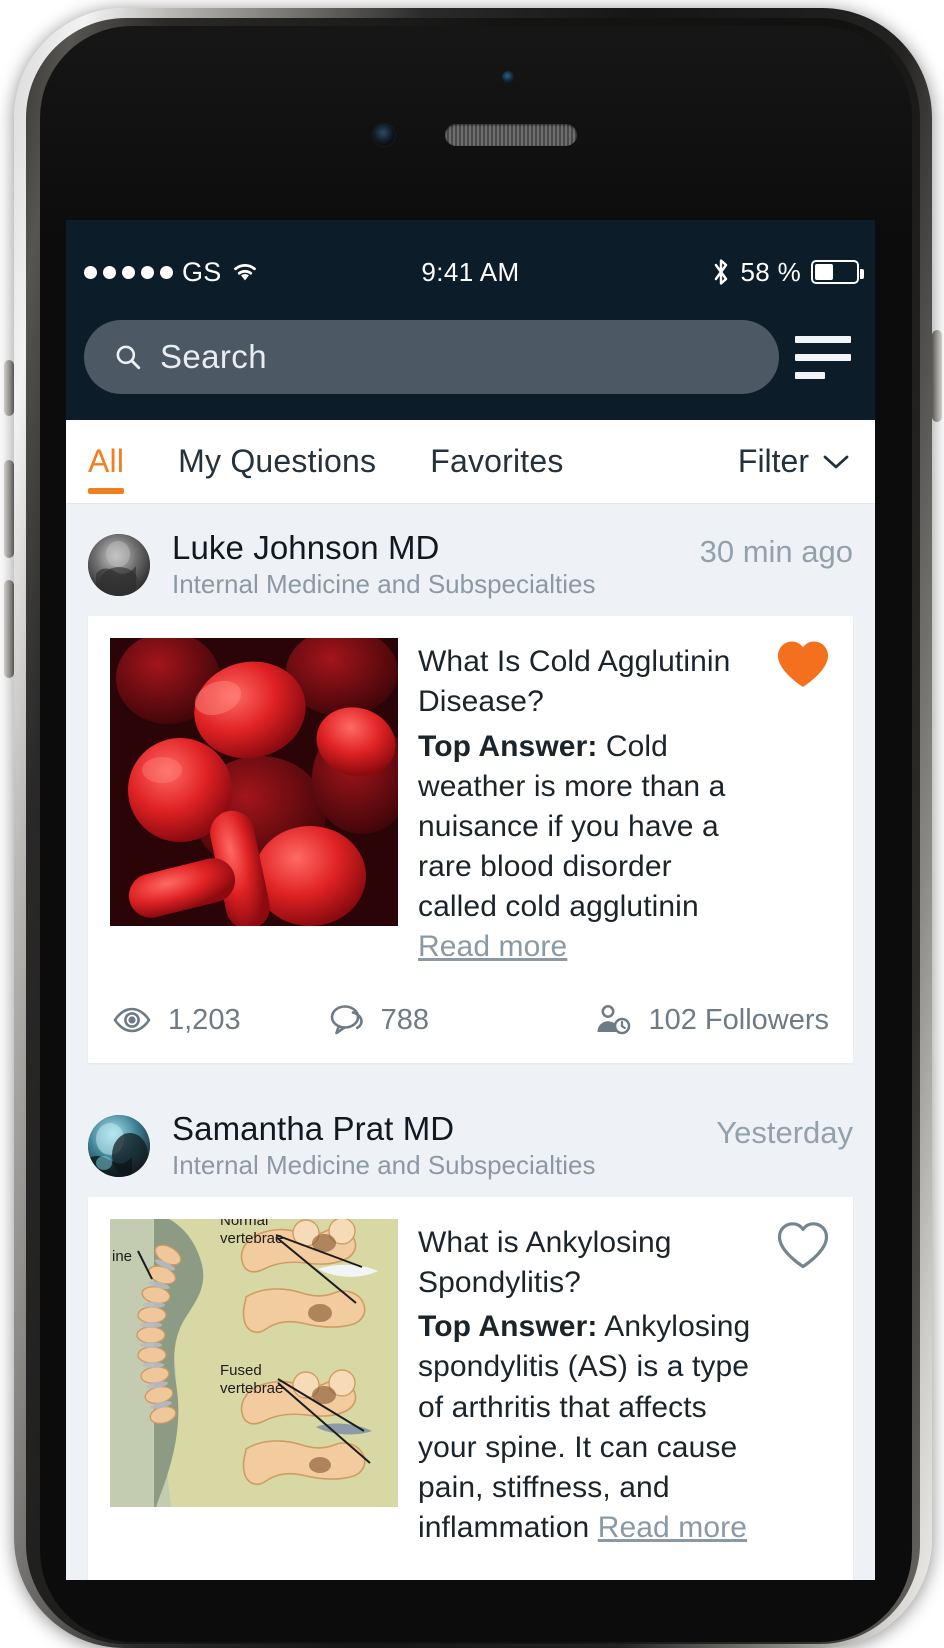 This screenshot has height=1648, width=944. I want to click on post-thumbnail, so click(254, 782).